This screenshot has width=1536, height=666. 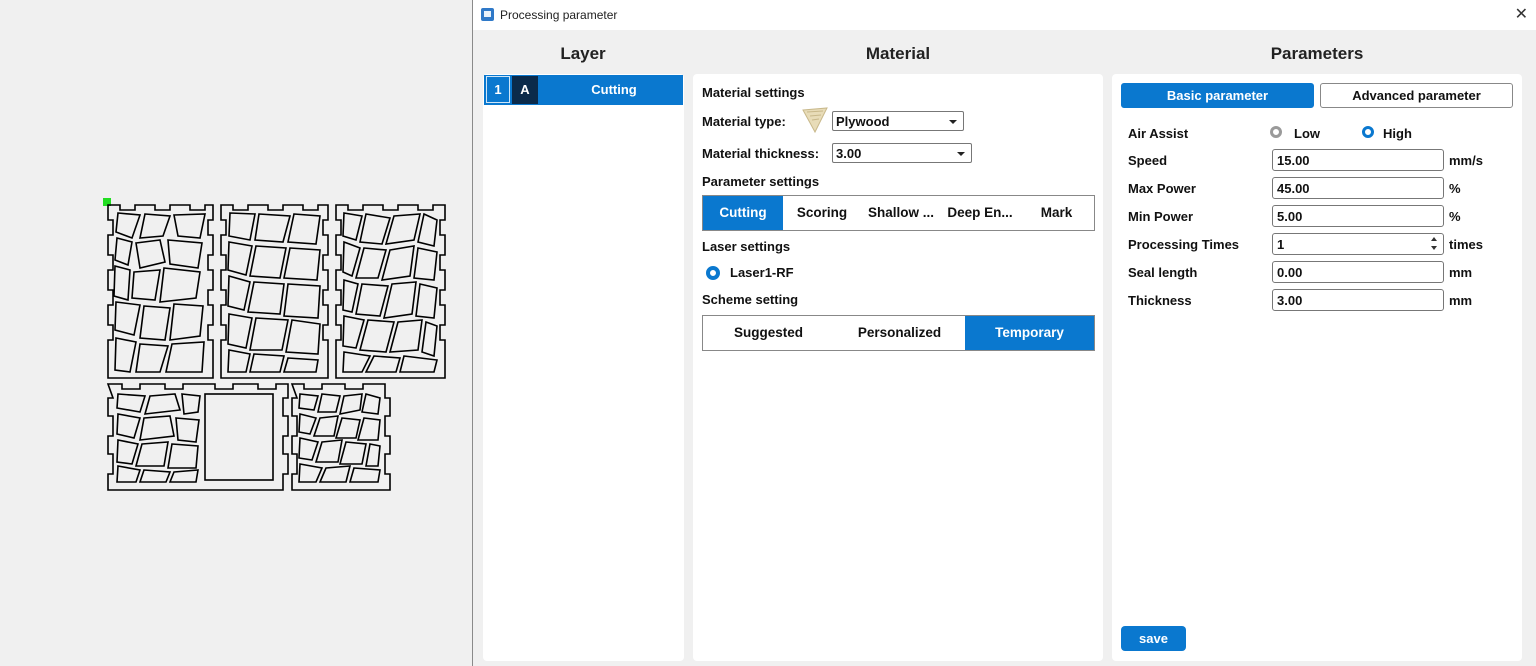 I want to click on material-settings-heading: Material settings, so click(x=753, y=92).